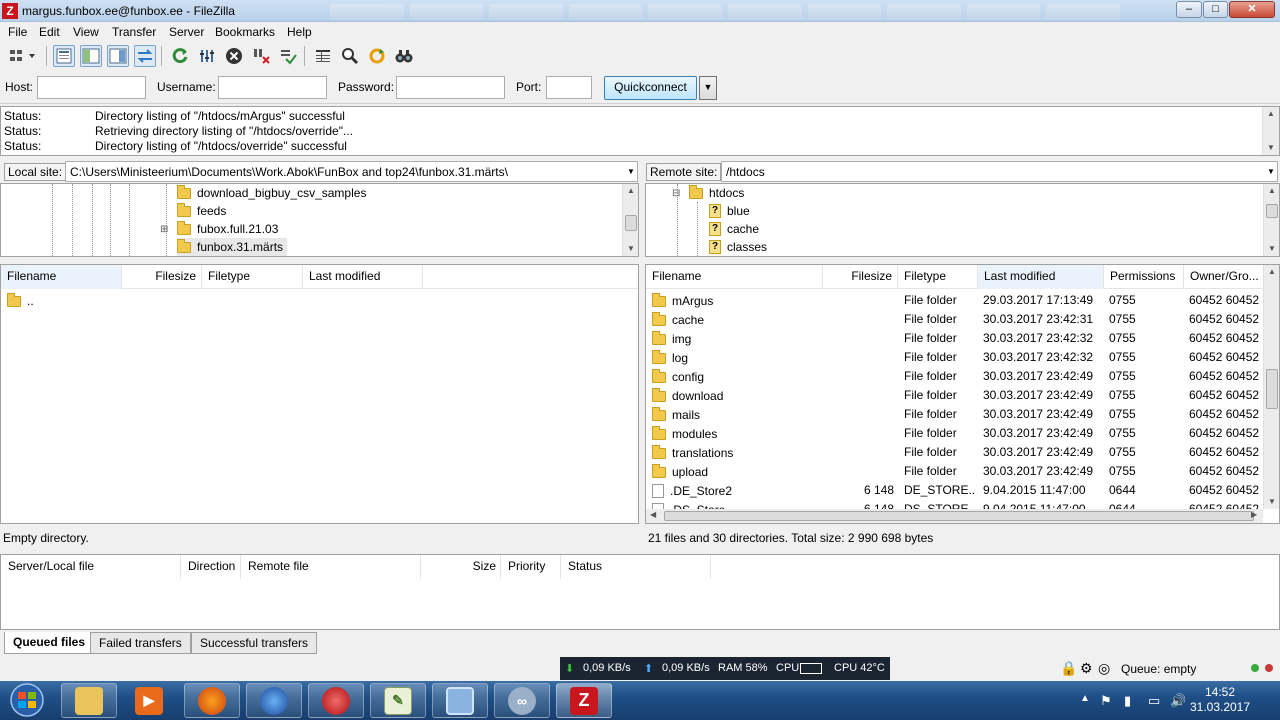  What do you see at coordinates (245, 32) in the screenshot?
I see `menu-bookmarks: Bookmarks` at bounding box center [245, 32].